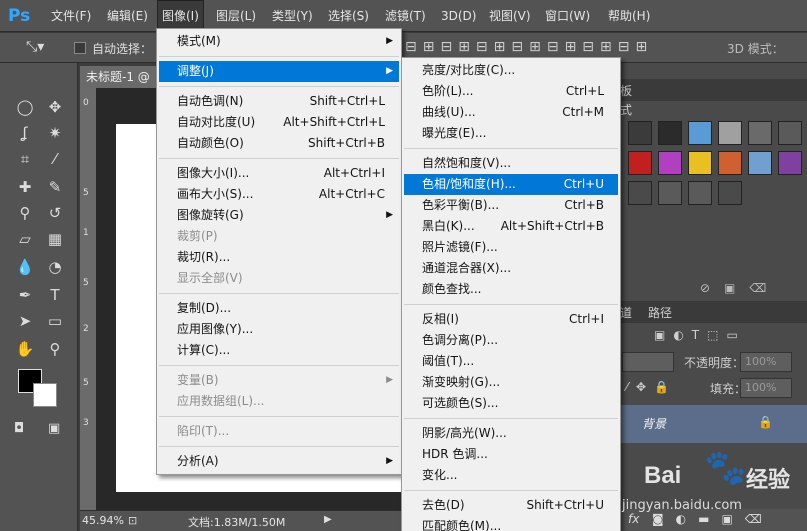 The height and width of the screenshot is (531, 807). What do you see at coordinates (45, 395) in the screenshot?
I see `background-color-swatch` at bounding box center [45, 395].